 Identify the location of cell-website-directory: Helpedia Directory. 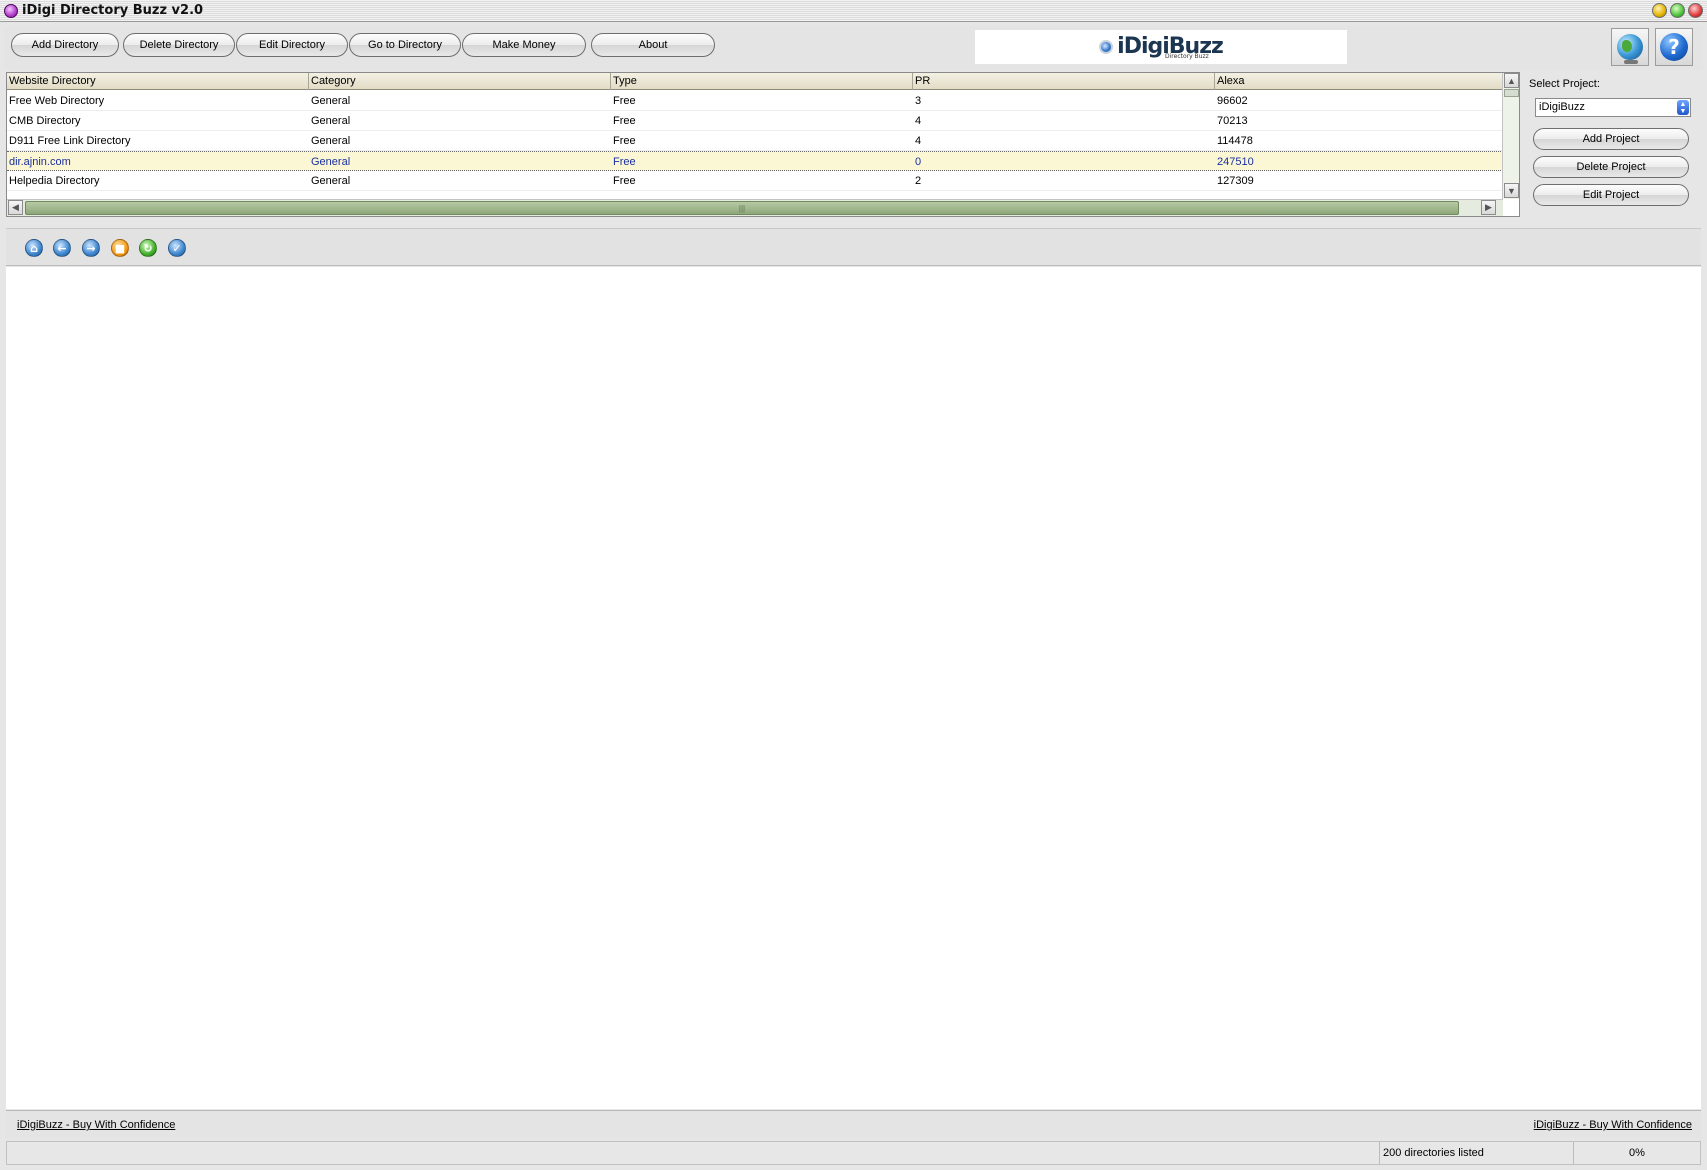
(54, 181).